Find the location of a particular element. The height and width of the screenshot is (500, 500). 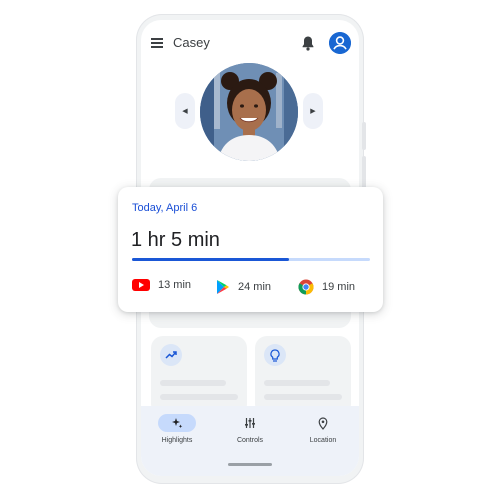

app-time: 24 min is located at coordinates (255, 287).